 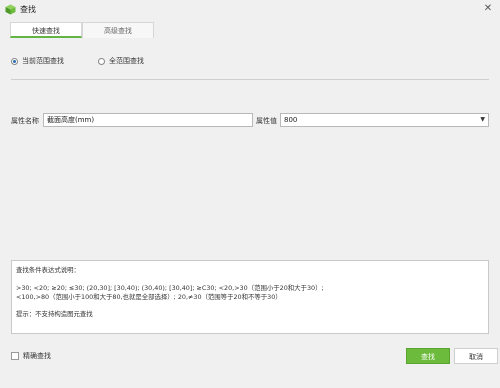 I want to click on property-value-selected: 800, so click(x=291, y=120).